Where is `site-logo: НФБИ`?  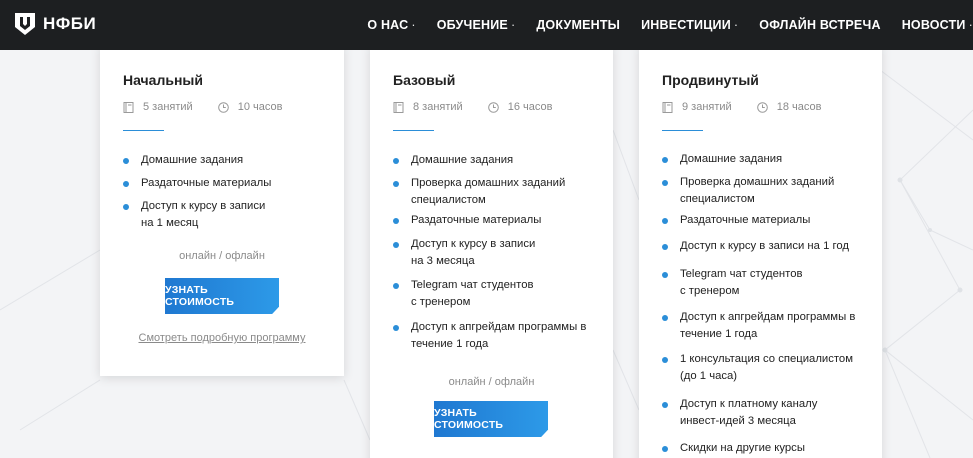 site-logo: НФБИ is located at coordinates (54, 24).